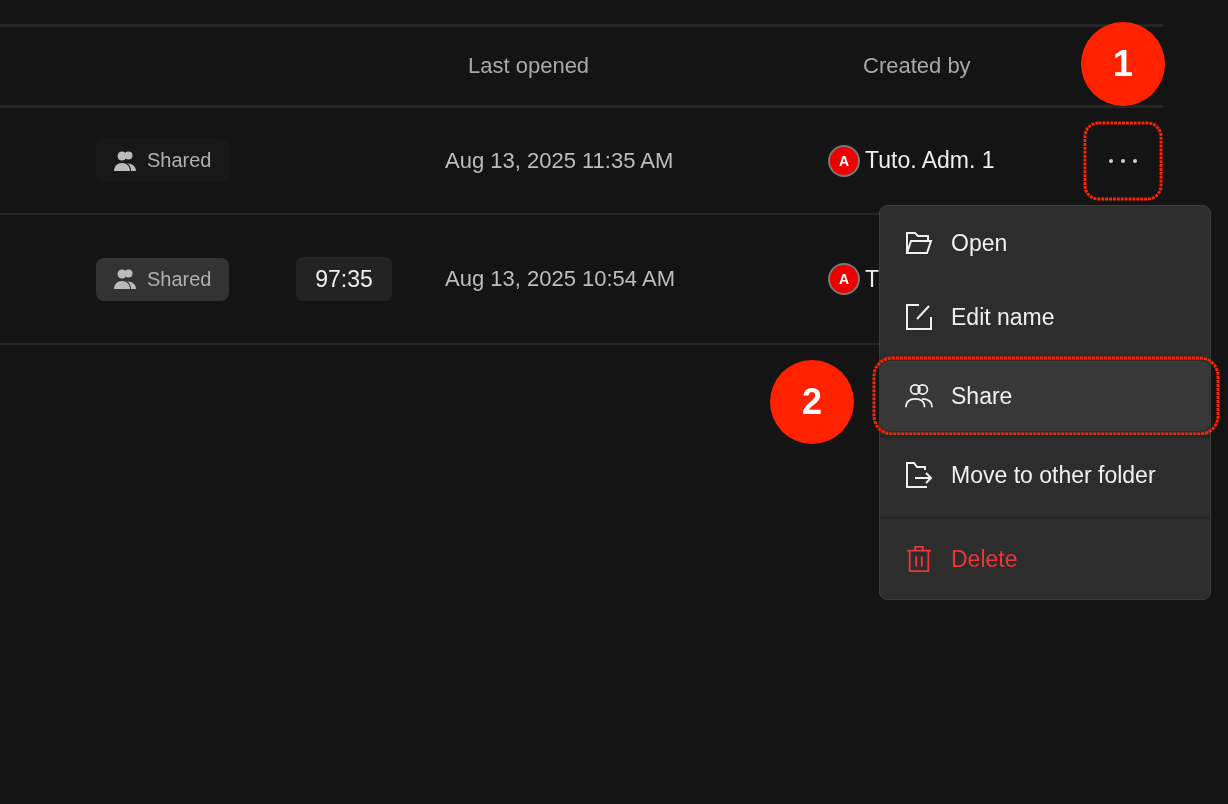 This screenshot has width=1228, height=804. I want to click on edit-icon, so click(919, 317).